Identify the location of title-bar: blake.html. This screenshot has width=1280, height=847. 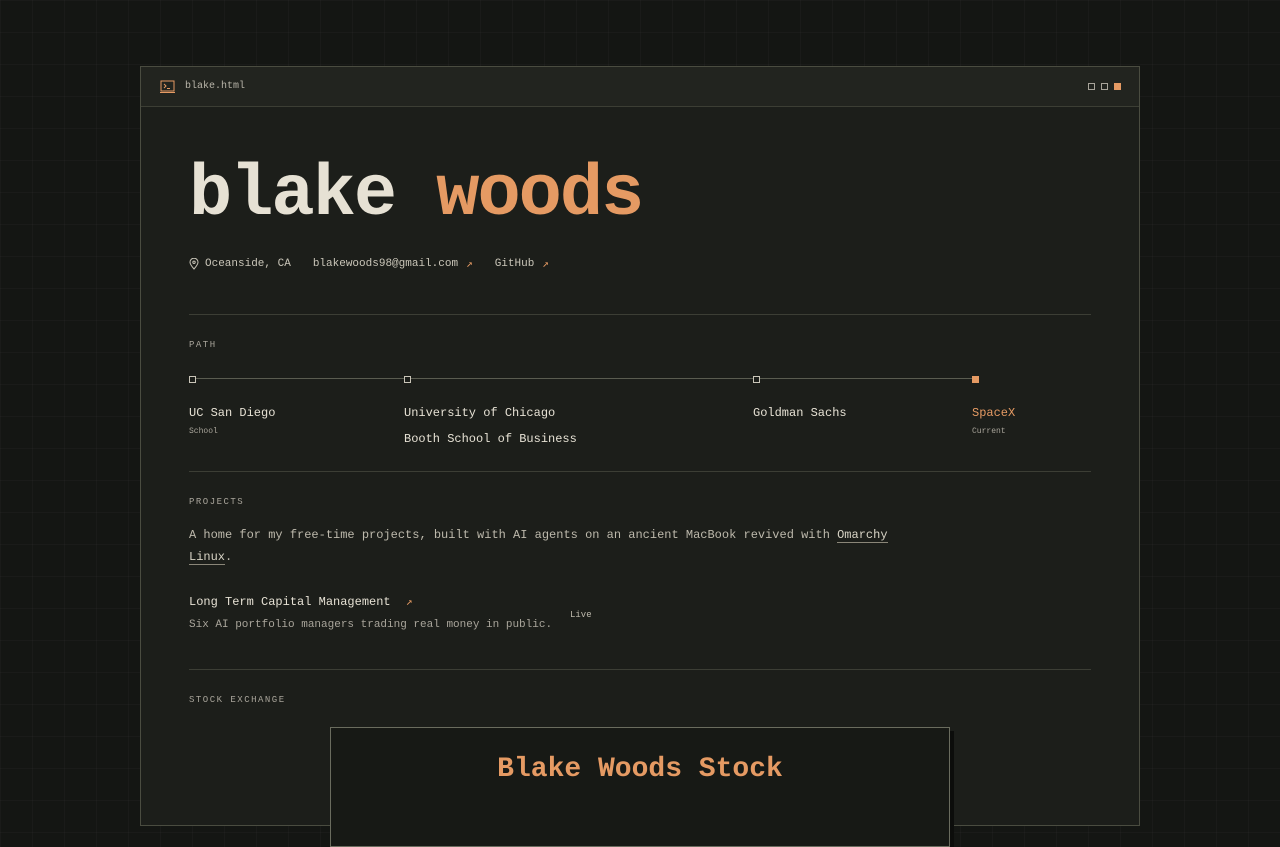
(640, 87).